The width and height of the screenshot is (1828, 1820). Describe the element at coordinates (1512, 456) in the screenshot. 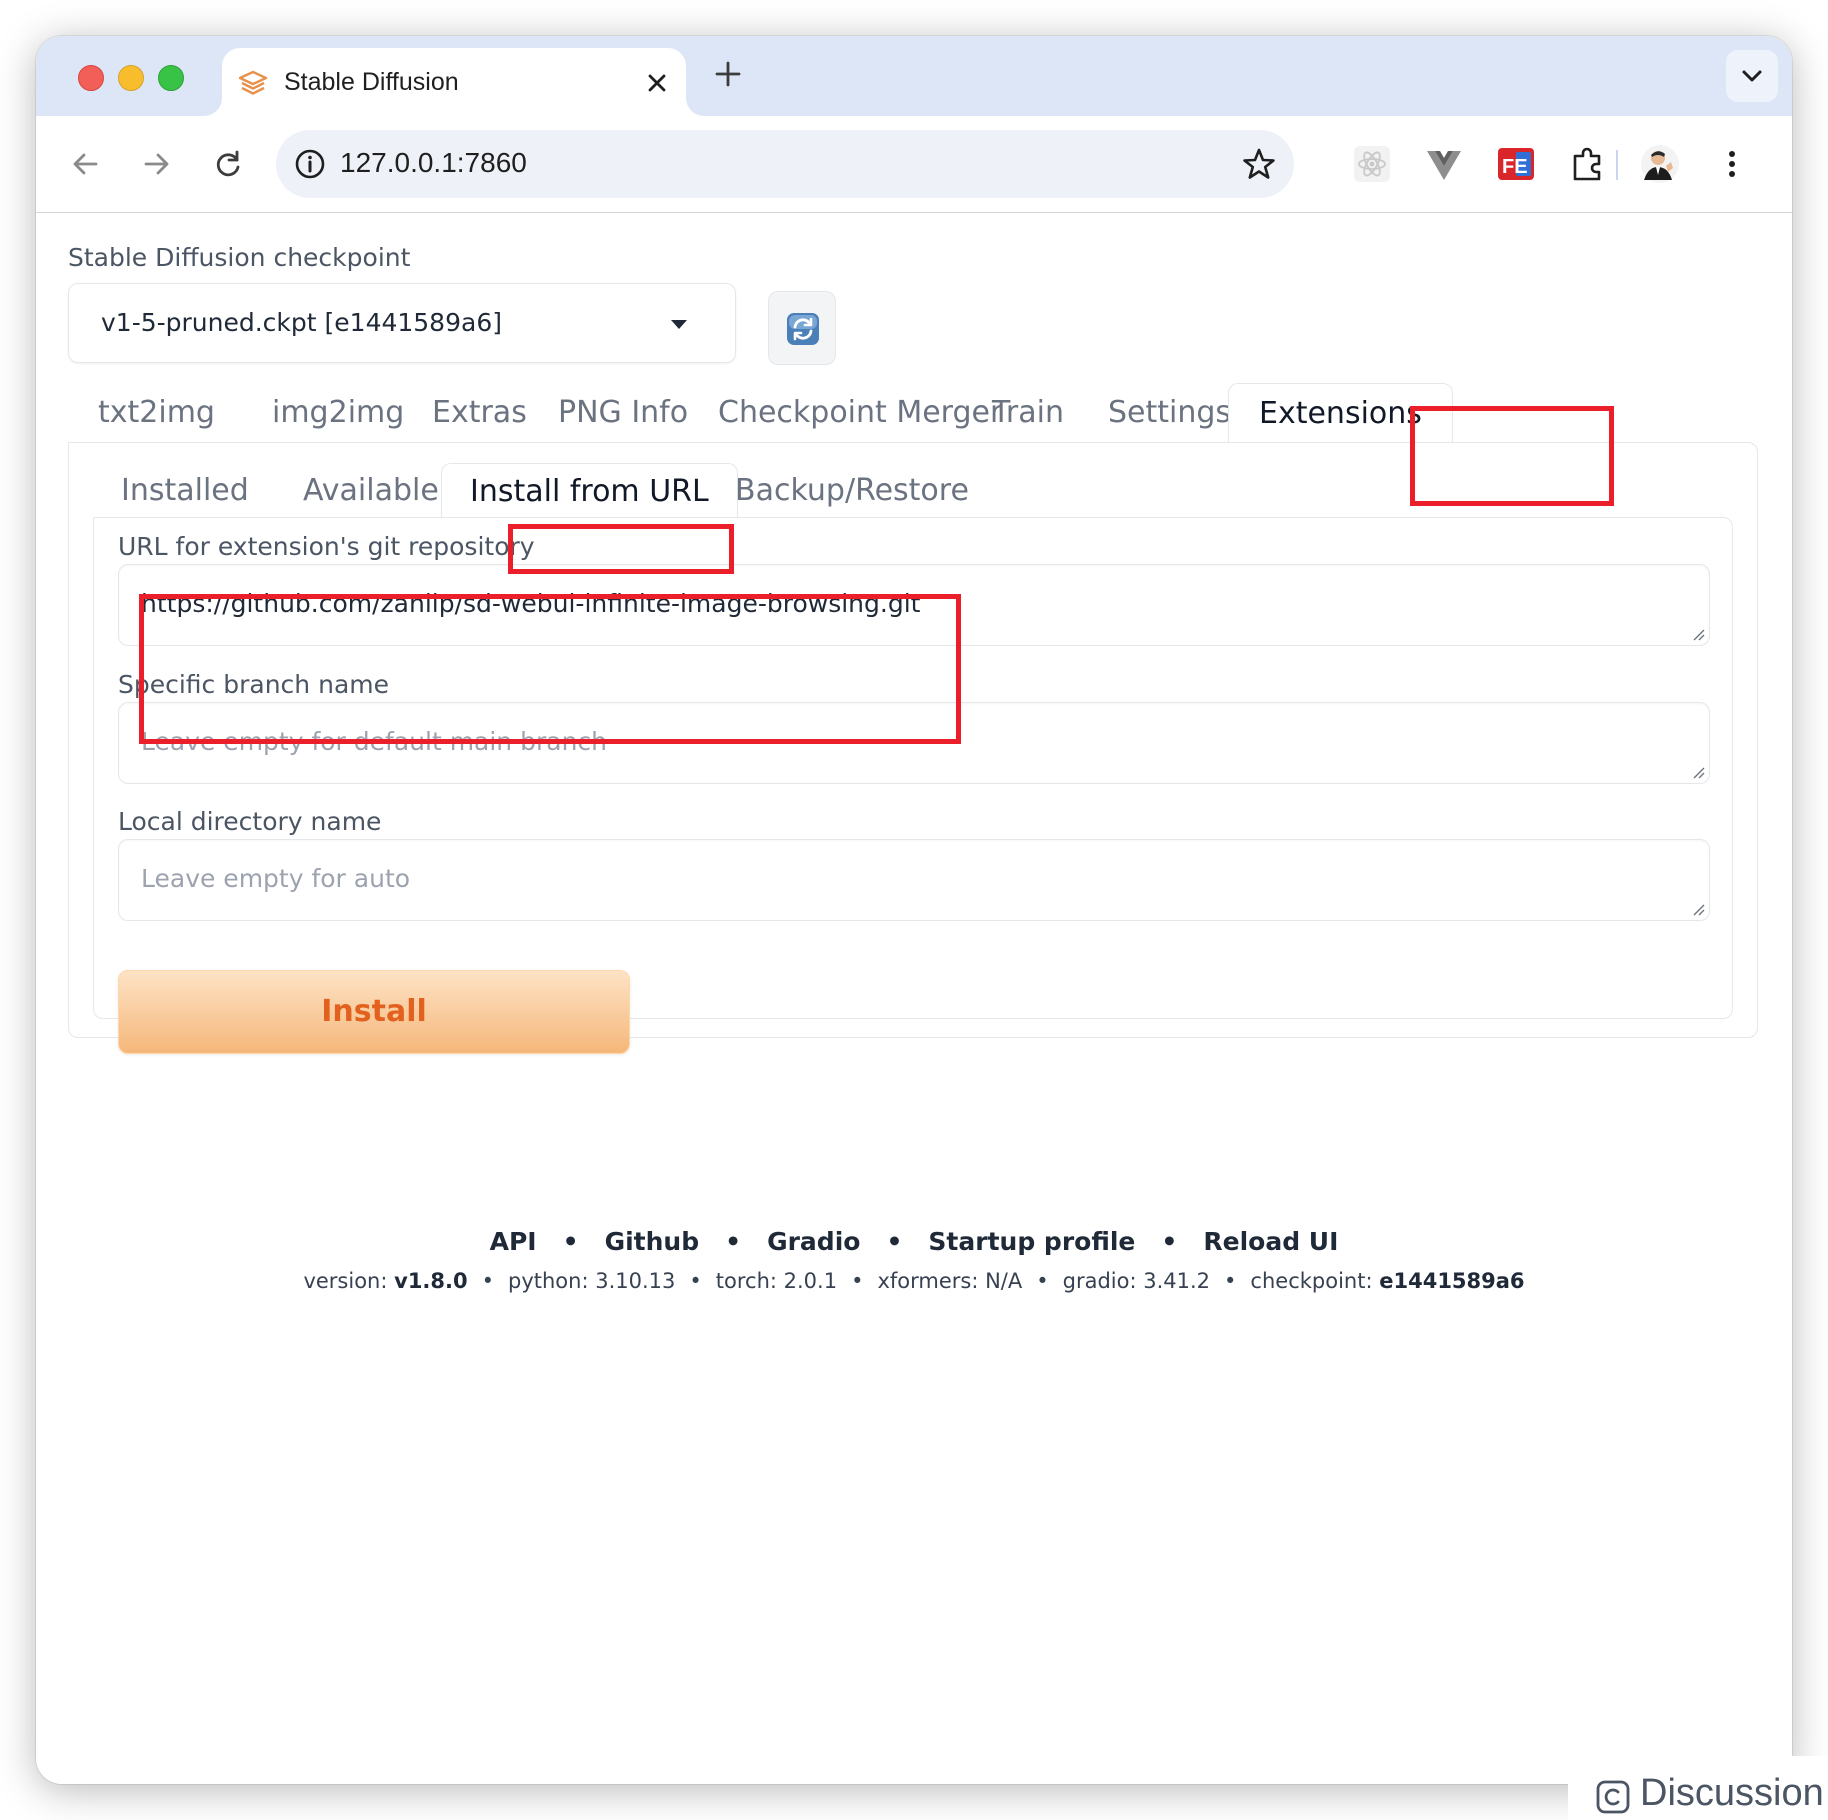

I see `annotation-highlight-extensions` at that location.